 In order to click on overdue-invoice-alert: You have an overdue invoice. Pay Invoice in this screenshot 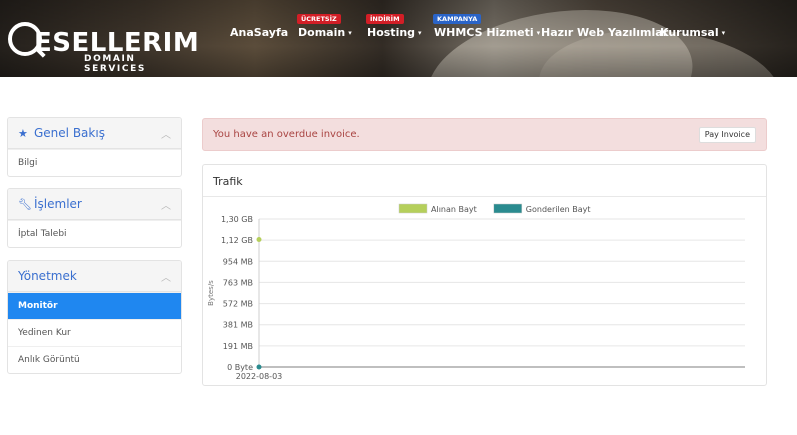, I will do `click(484, 134)`.